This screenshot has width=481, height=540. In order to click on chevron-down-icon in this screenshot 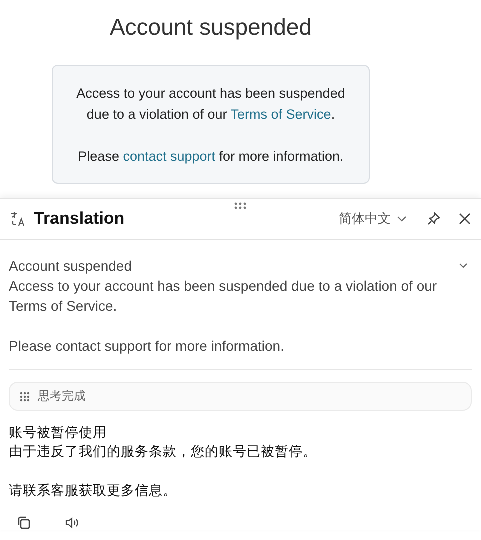, I will do `click(463, 266)`.